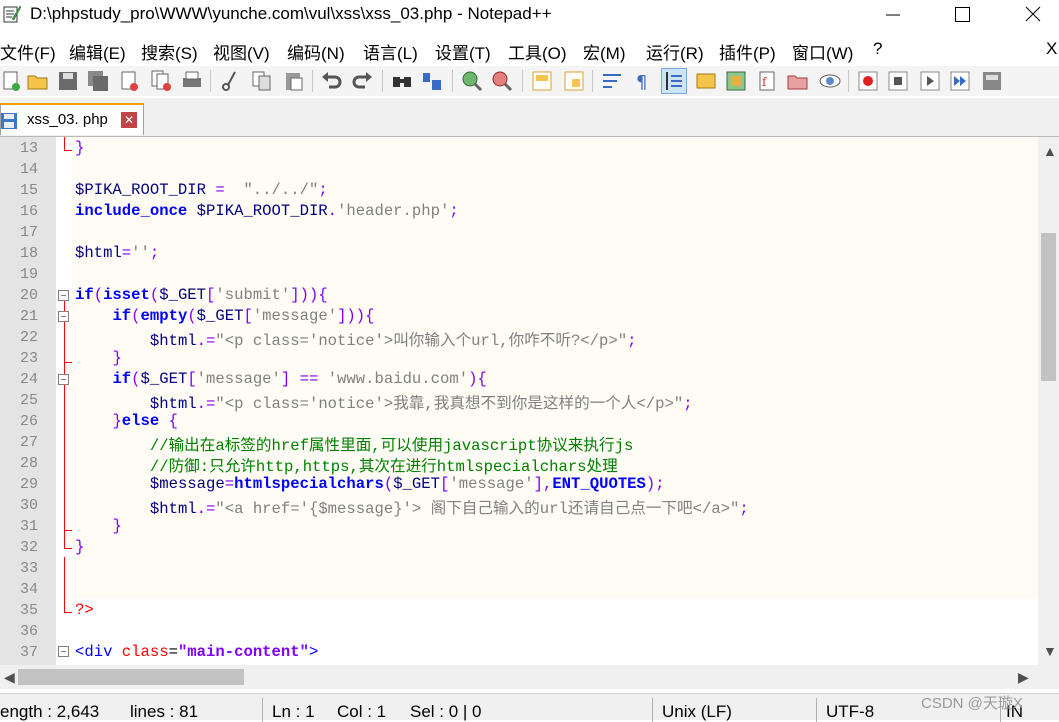  What do you see at coordinates (642, 81) in the screenshot?
I see `show-all-chars-icon: ¶` at bounding box center [642, 81].